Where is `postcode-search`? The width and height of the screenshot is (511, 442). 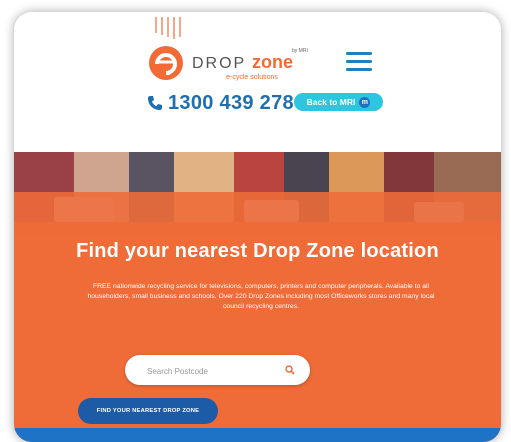
postcode-search is located at coordinates (217, 370).